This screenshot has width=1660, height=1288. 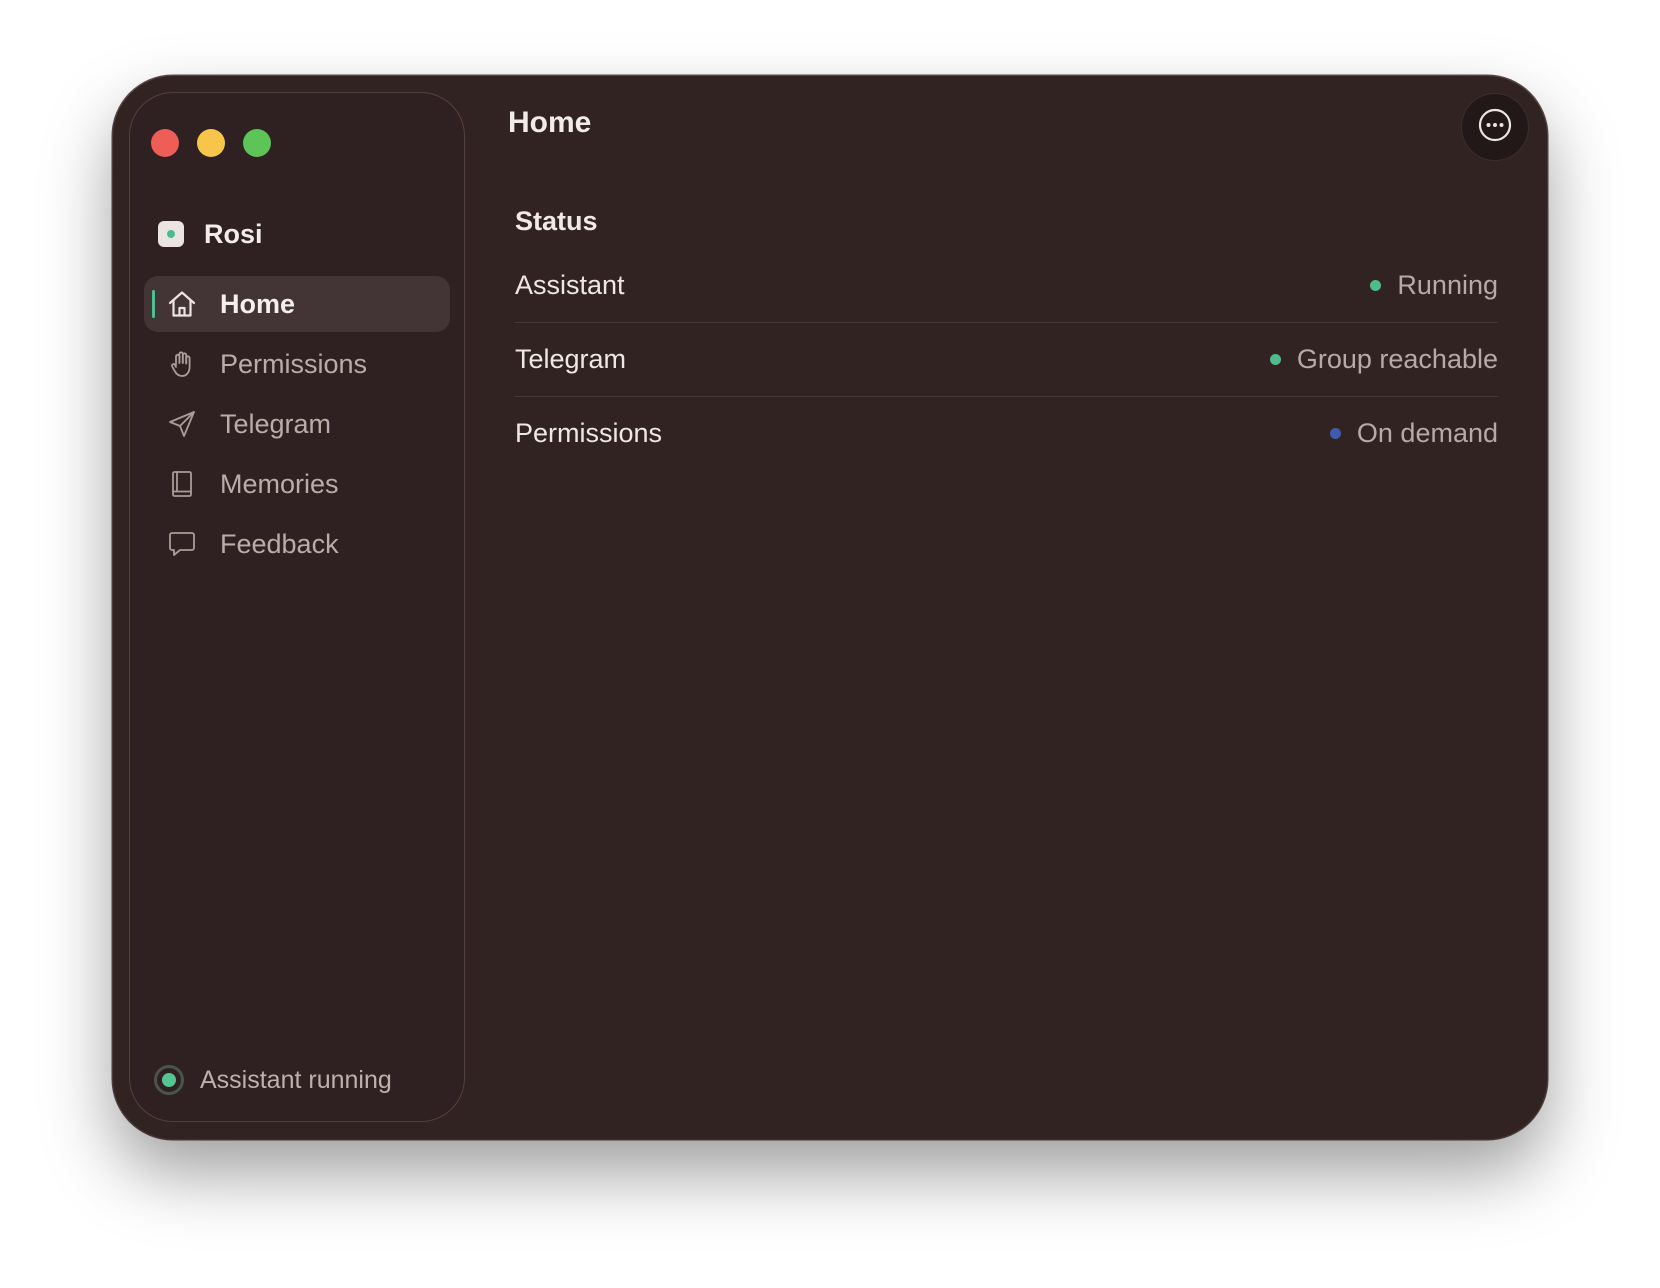 What do you see at coordinates (233, 233) in the screenshot?
I see `brand-name: Rosi` at bounding box center [233, 233].